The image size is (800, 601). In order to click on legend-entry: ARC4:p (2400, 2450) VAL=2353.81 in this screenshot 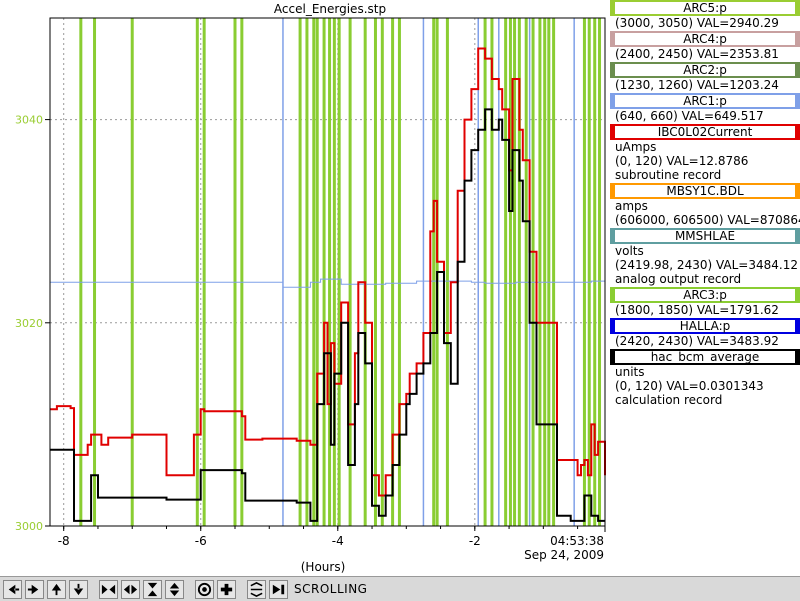, I will do `click(705, 46)`.